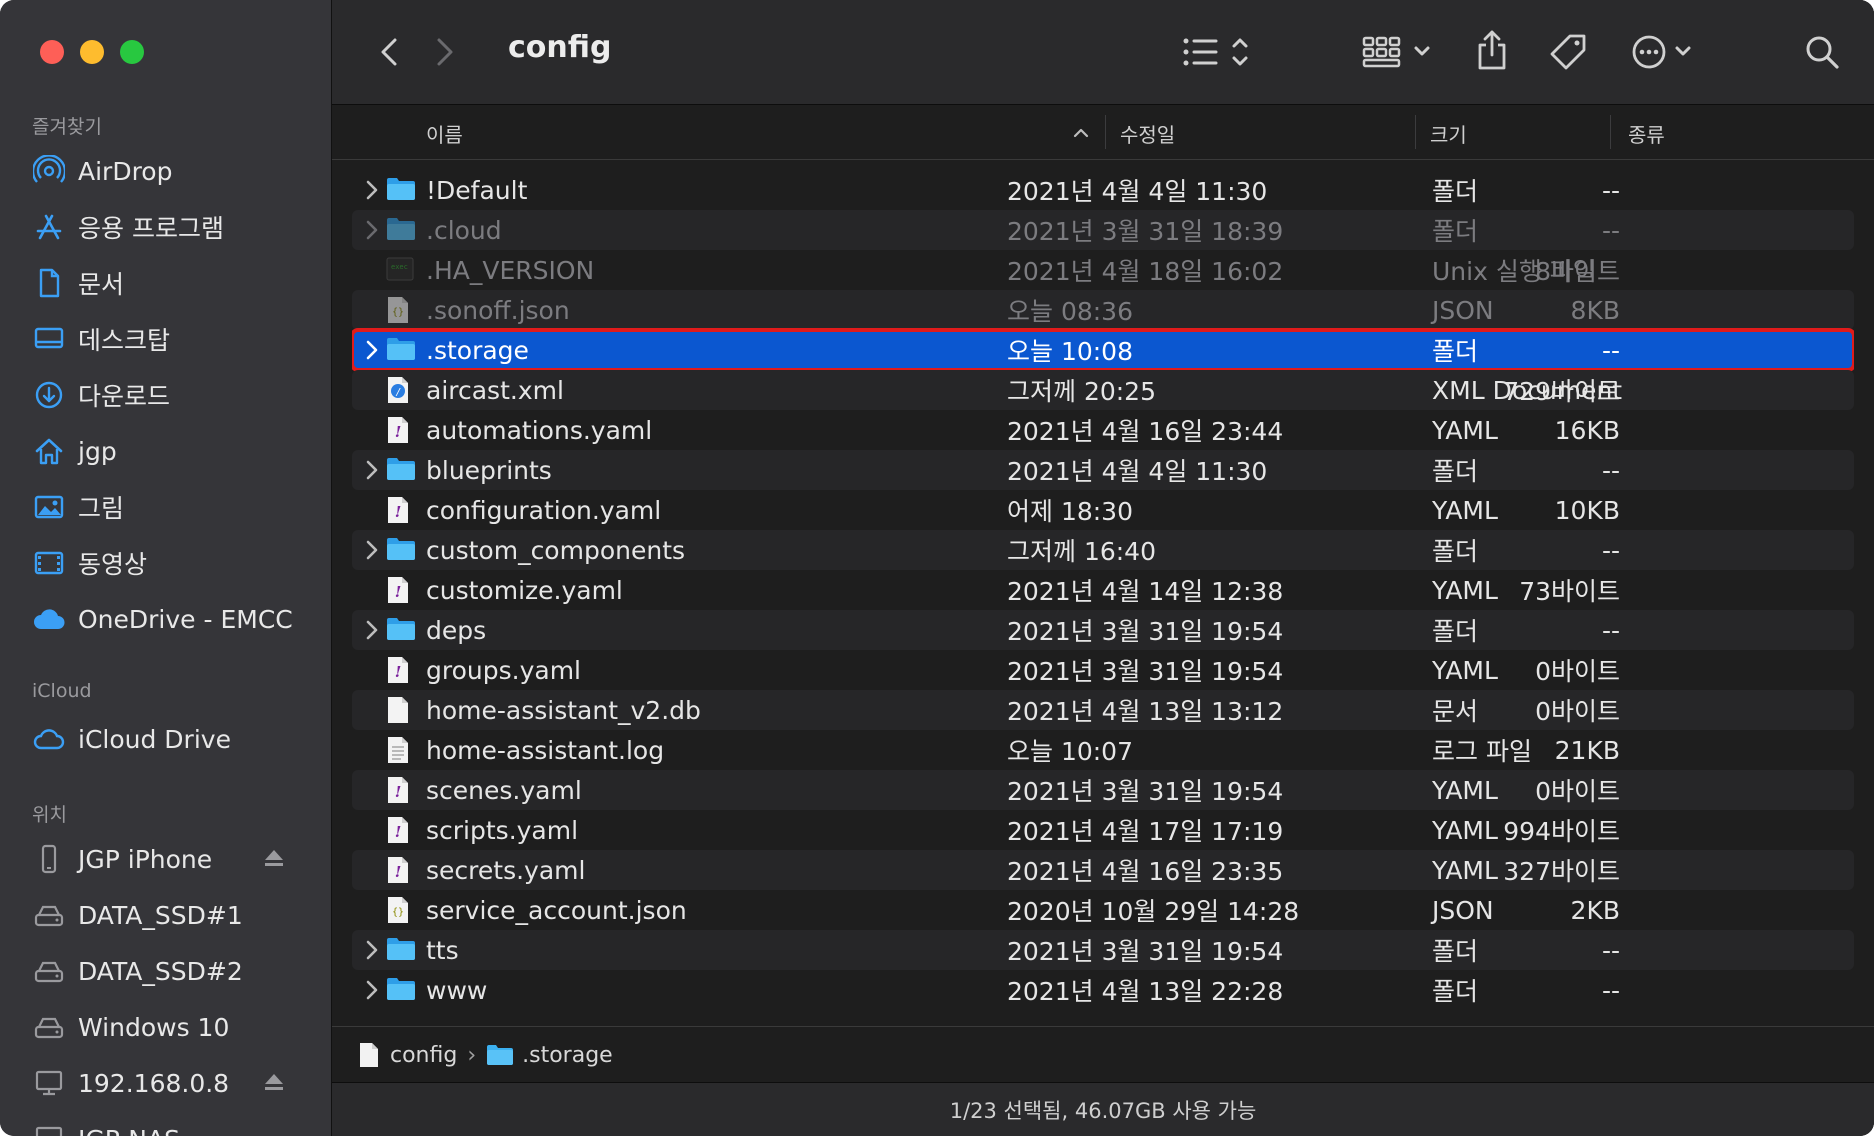 The image size is (1874, 1136). I want to click on window-title: config, so click(560, 47).